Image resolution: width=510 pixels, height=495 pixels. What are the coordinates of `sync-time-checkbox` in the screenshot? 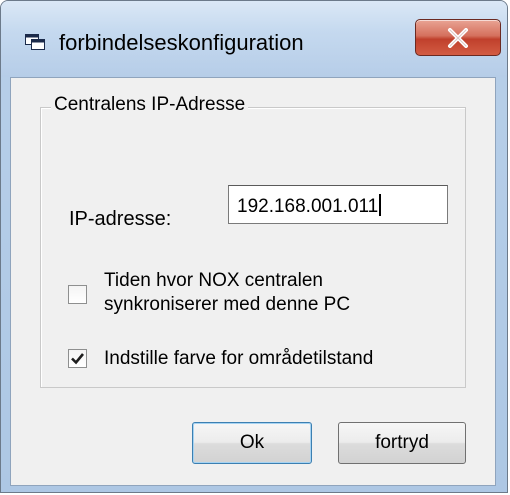 It's located at (77, 294).